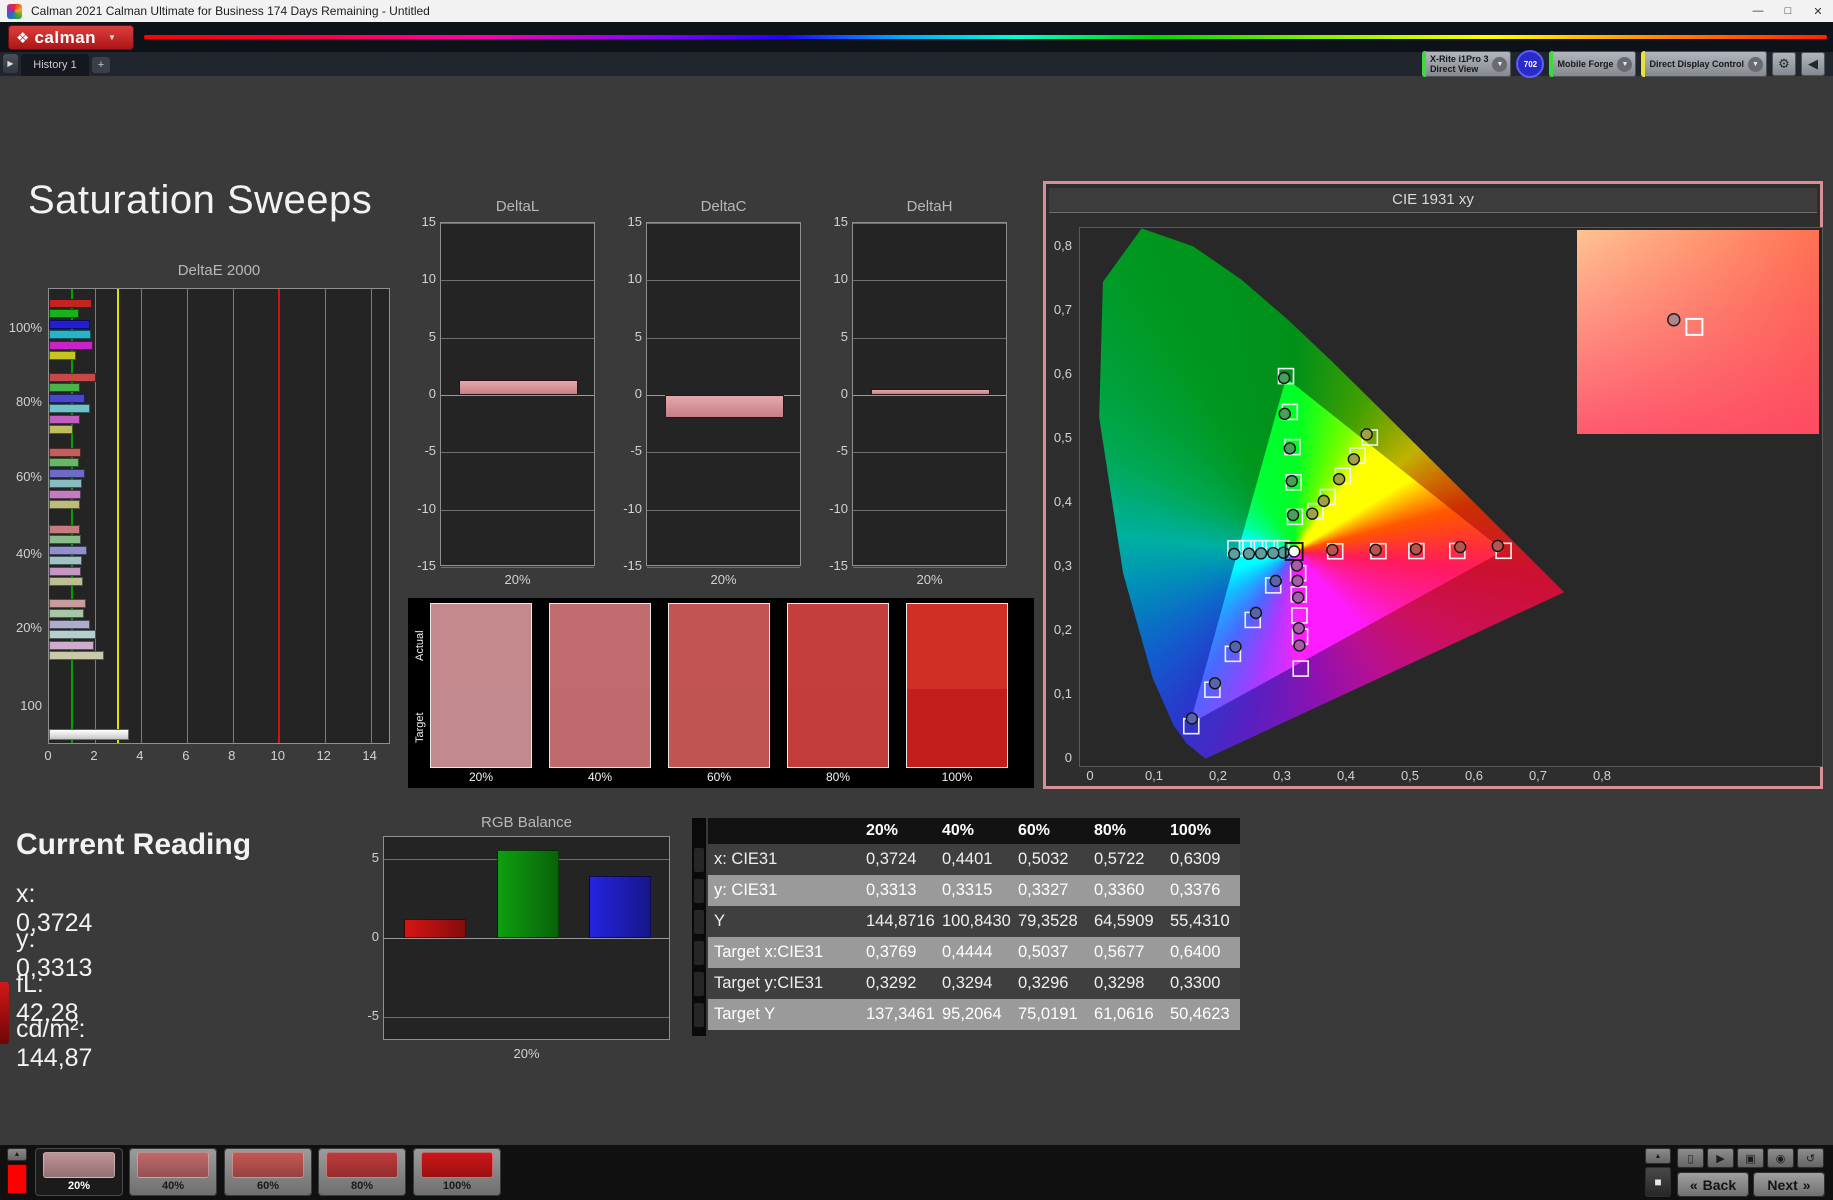 This screenshot has height=1200, width=1833. What do you see at coordinates (1720, 1158) in the screenshot?
I see `play-icon: ▶` at bounding box center [1720, 1158].